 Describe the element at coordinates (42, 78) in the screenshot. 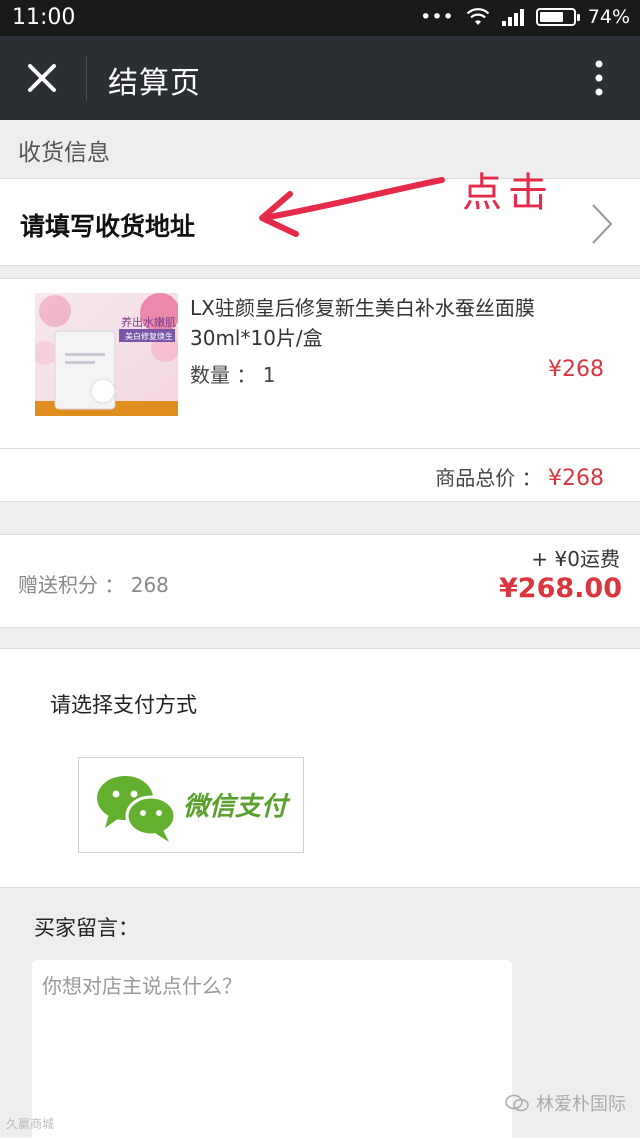

I see `close-icon` at that location.